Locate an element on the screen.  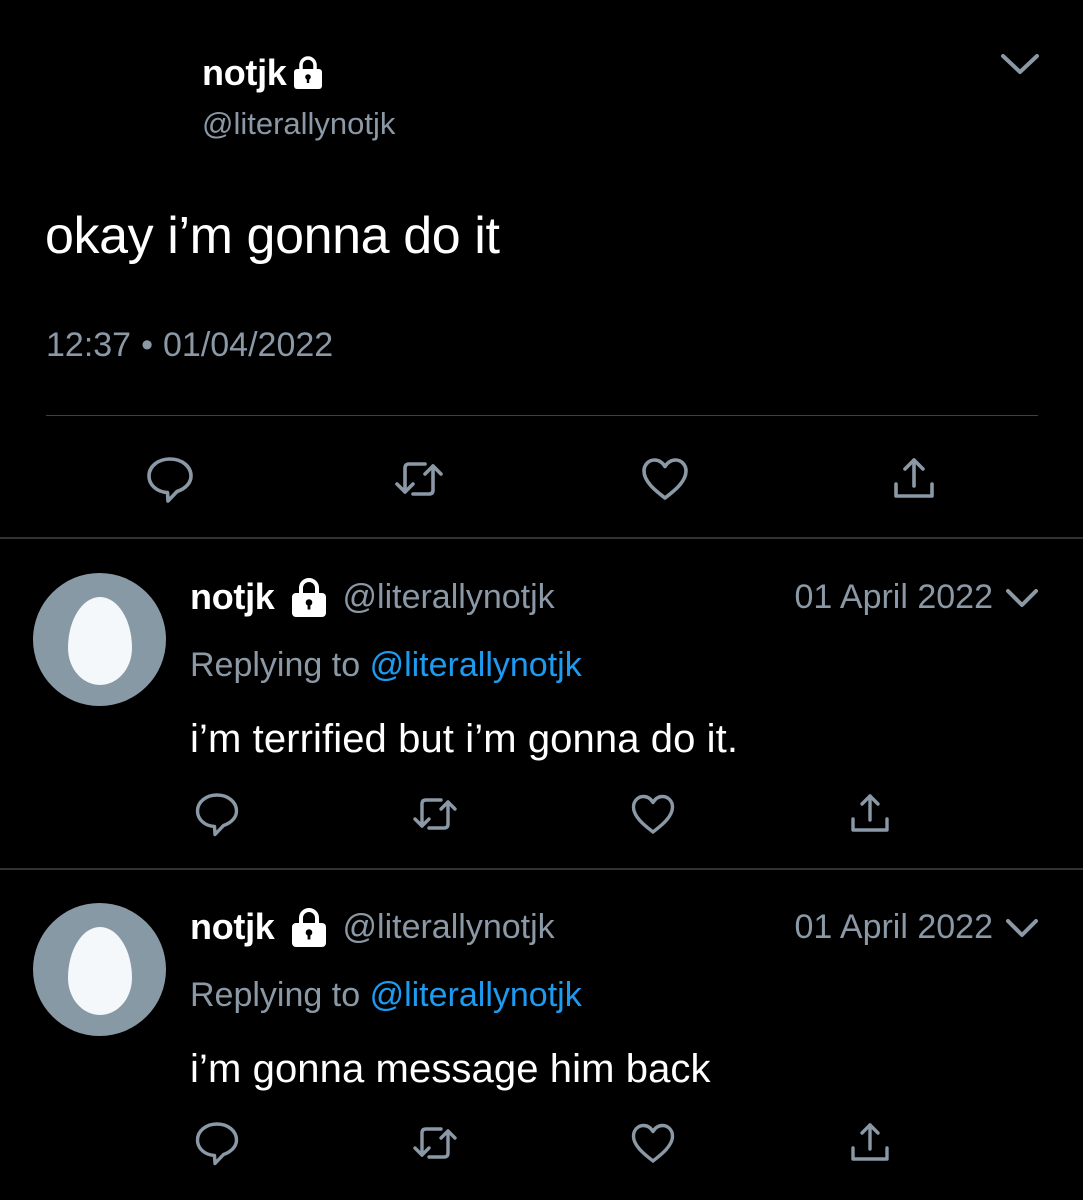
main-tweet-name-row: notjk is located at coordinates (298, 73).